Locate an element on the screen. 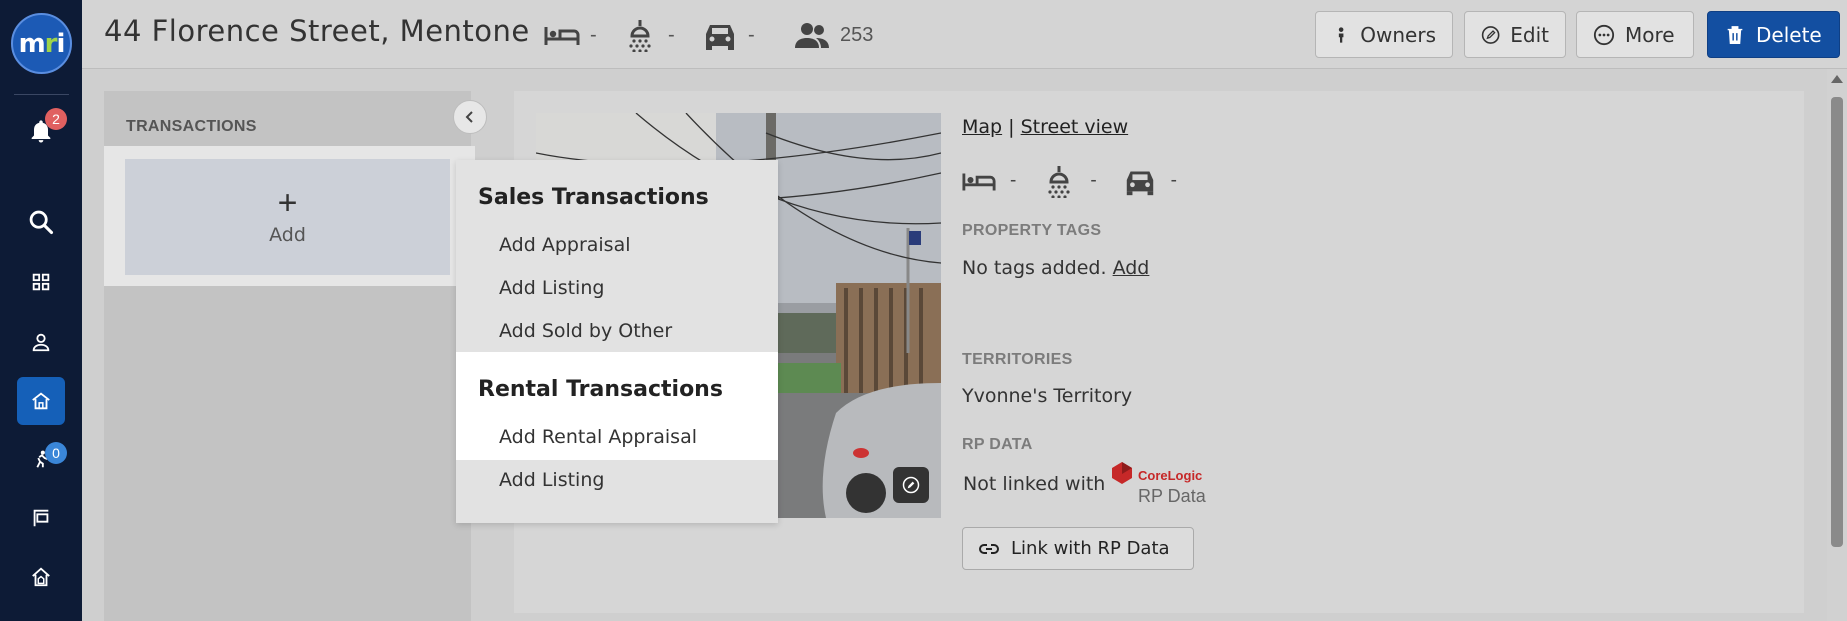  territories-label: TERRITORIES is located at coordinates (1017, 359).